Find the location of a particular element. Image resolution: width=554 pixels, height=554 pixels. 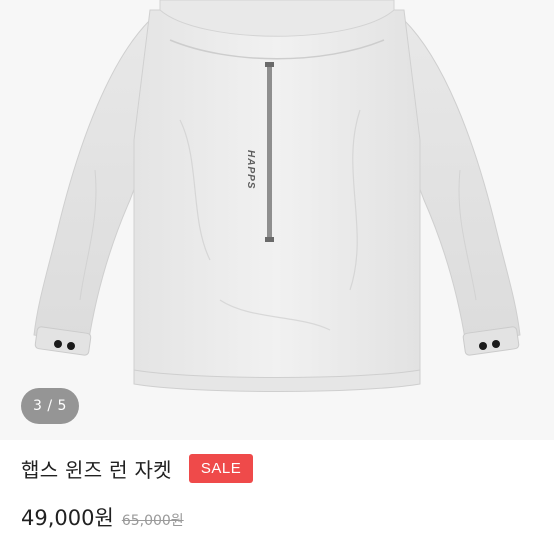

sale-badge: SALE is located at coordinates (221, 468).